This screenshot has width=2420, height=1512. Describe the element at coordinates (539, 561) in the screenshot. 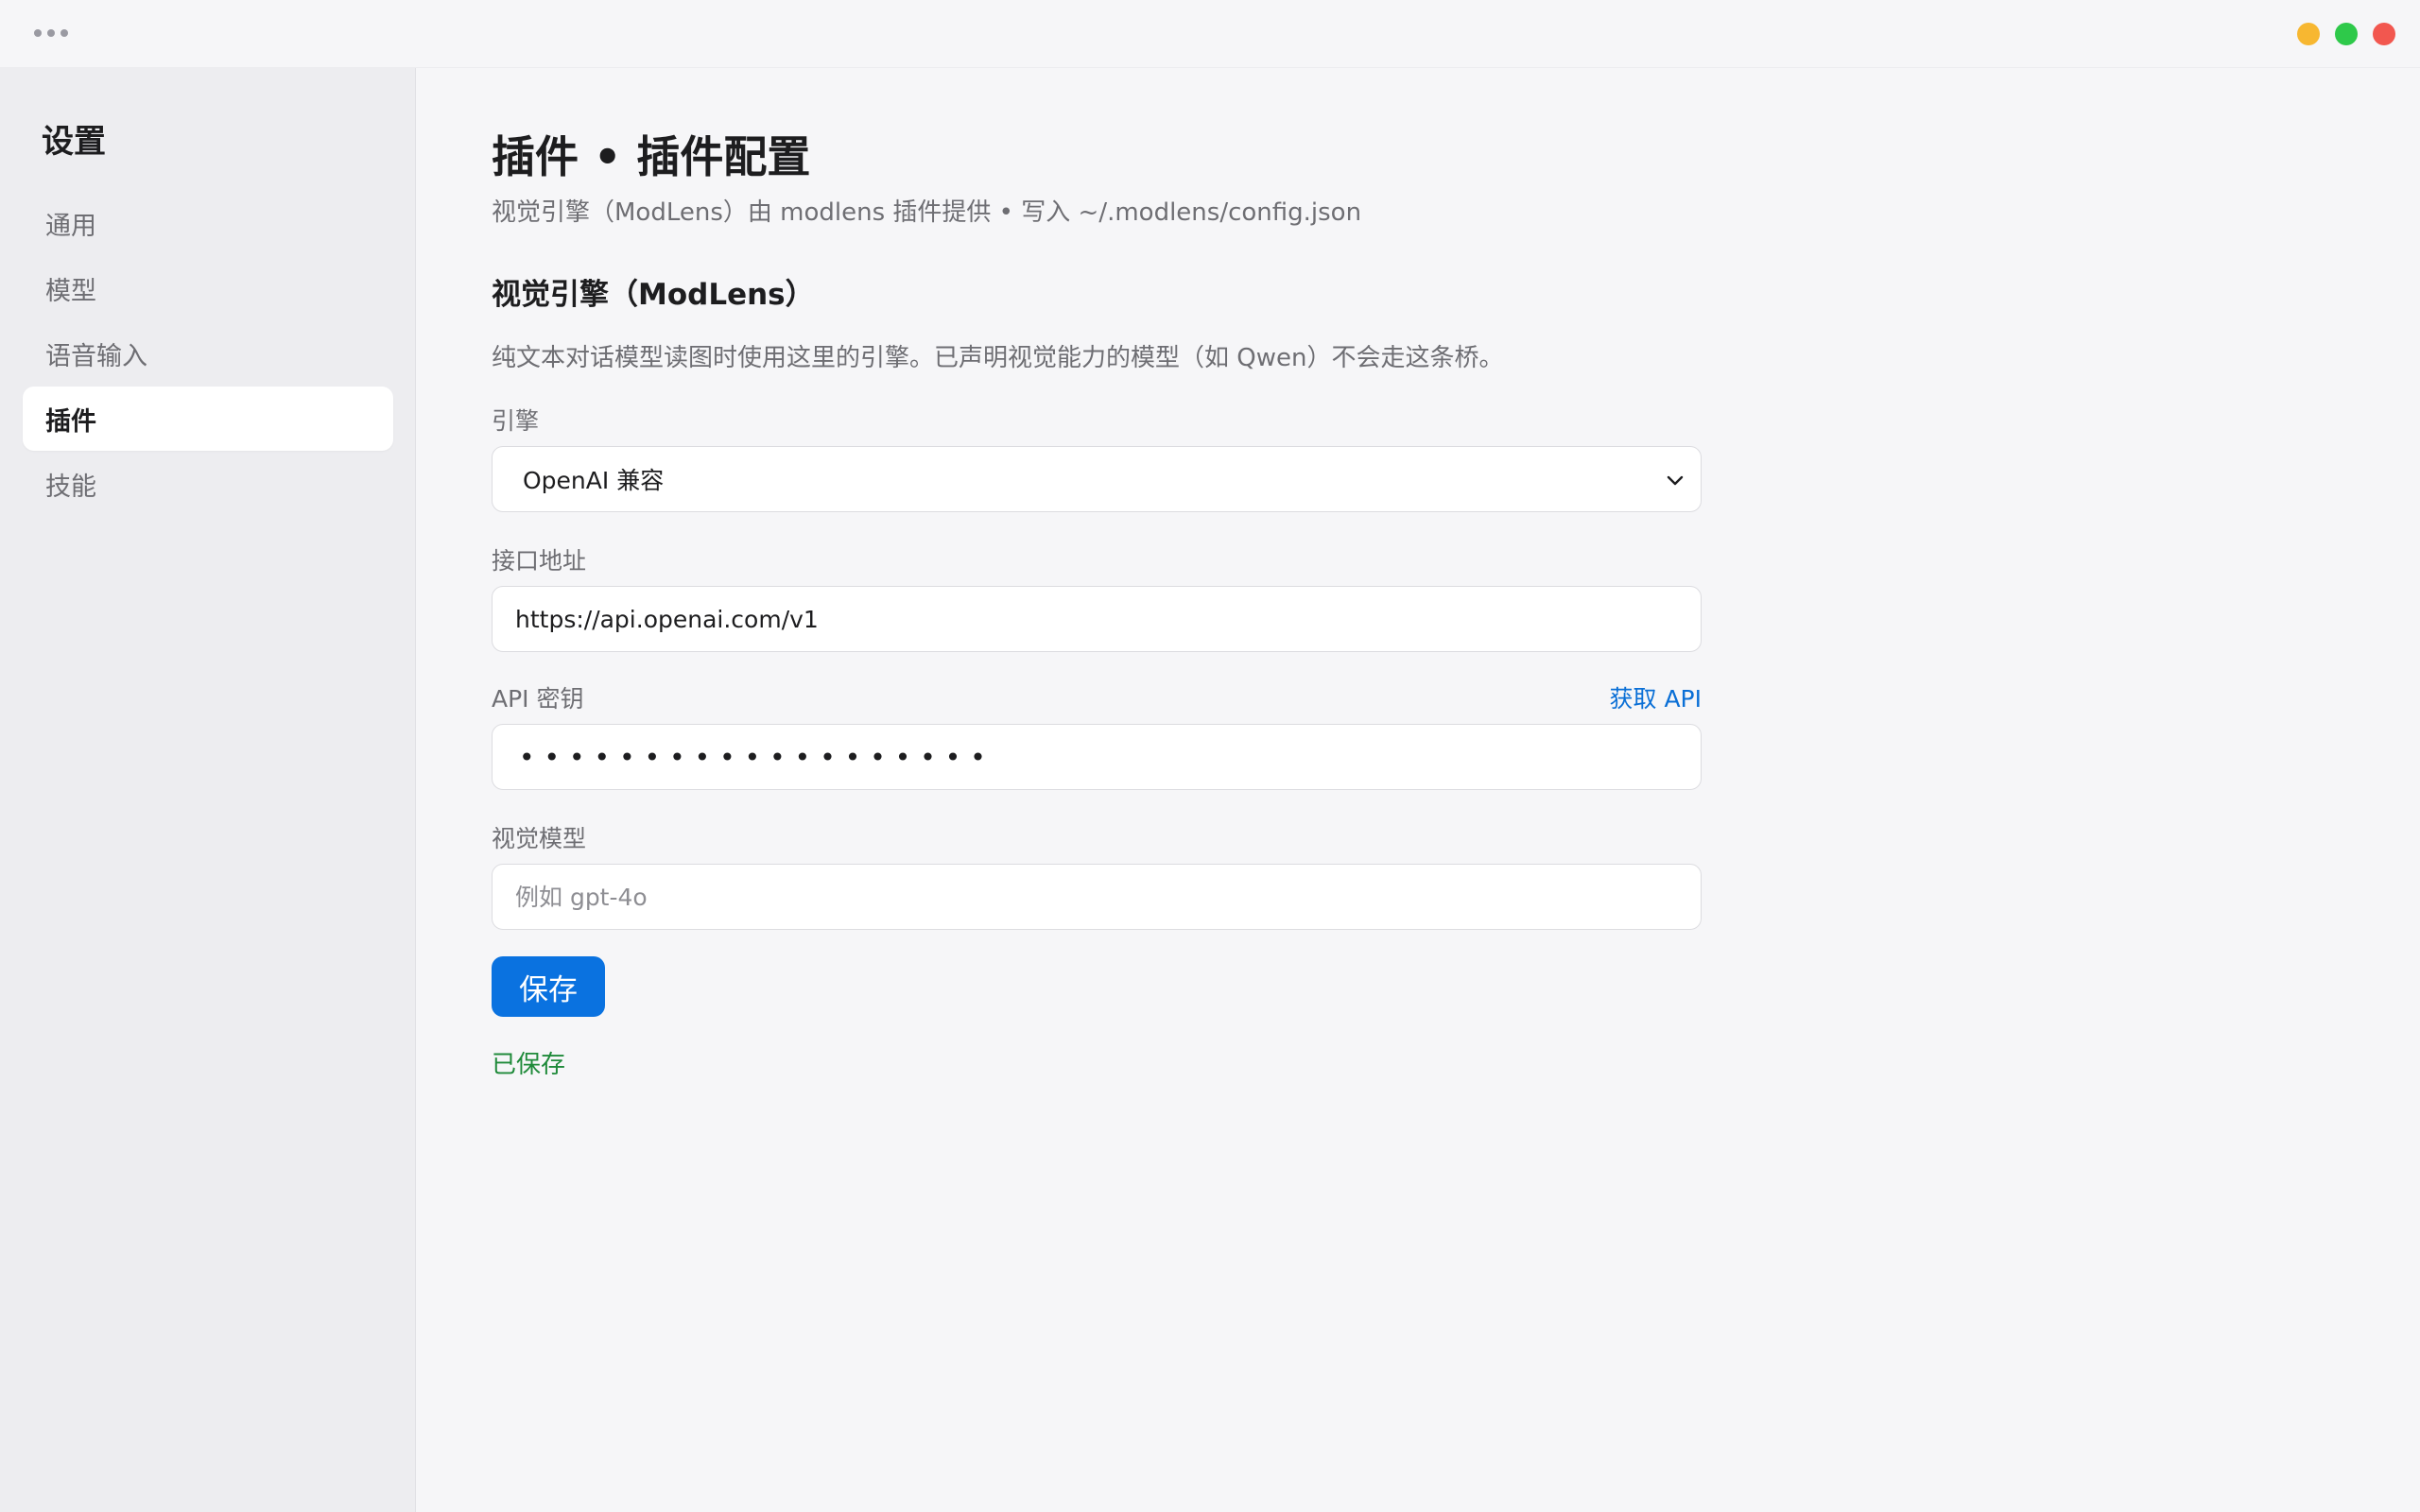

I see `endpoint-label: 接口地址` at that location.